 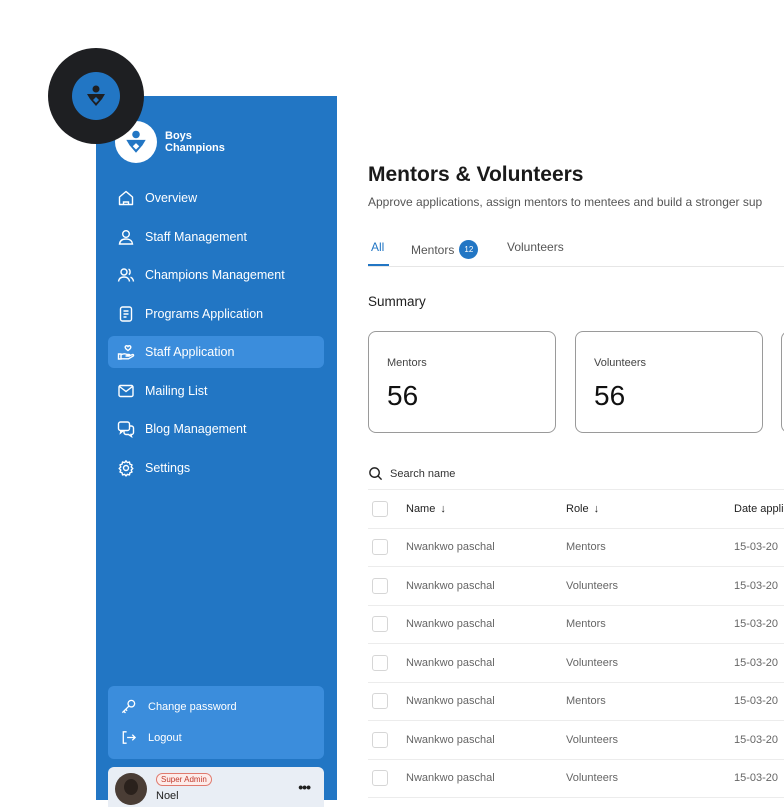 I want to click on logout-label: Logout, so click(x=165, y=737).